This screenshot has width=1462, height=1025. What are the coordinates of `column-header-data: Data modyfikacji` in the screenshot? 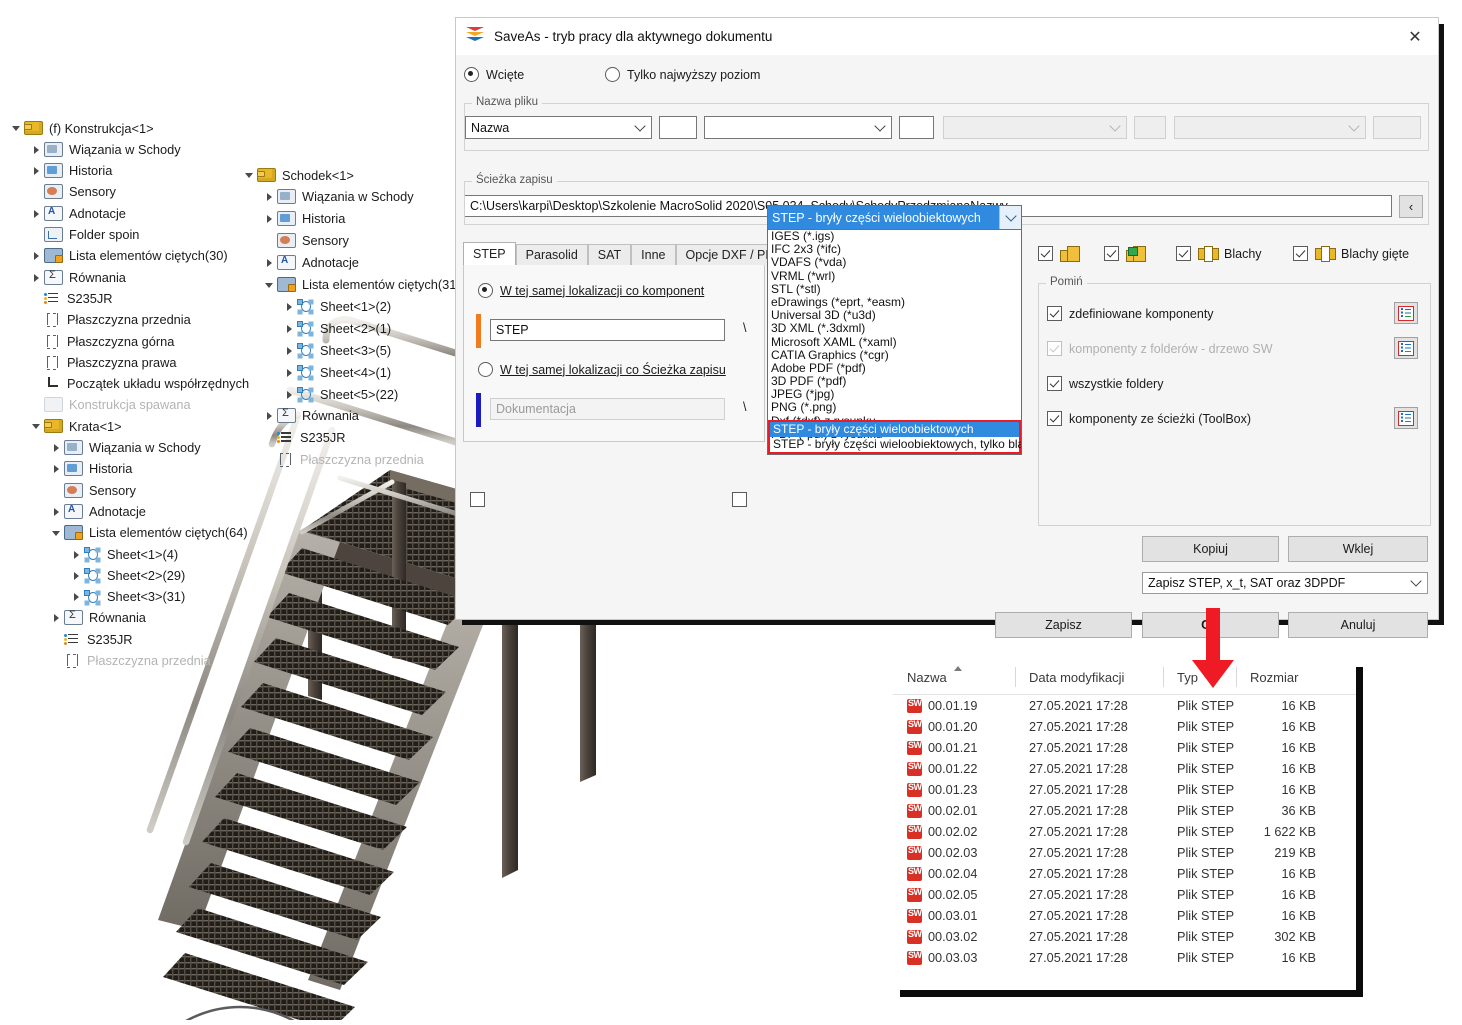 It's located at (1089, 677).